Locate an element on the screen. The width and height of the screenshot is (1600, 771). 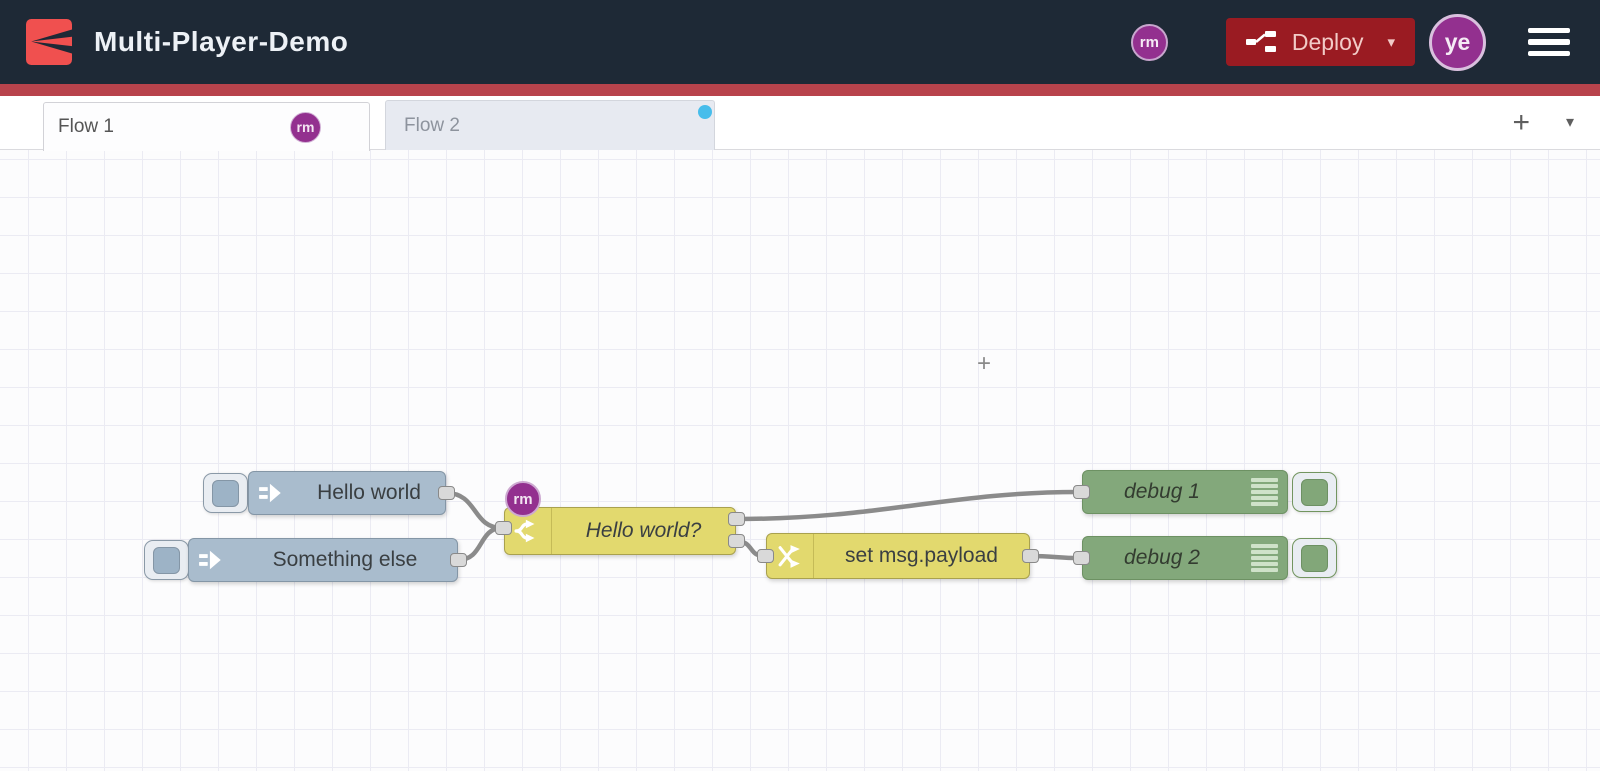
port-in-debug1 is located at coordinates (1081, 492).